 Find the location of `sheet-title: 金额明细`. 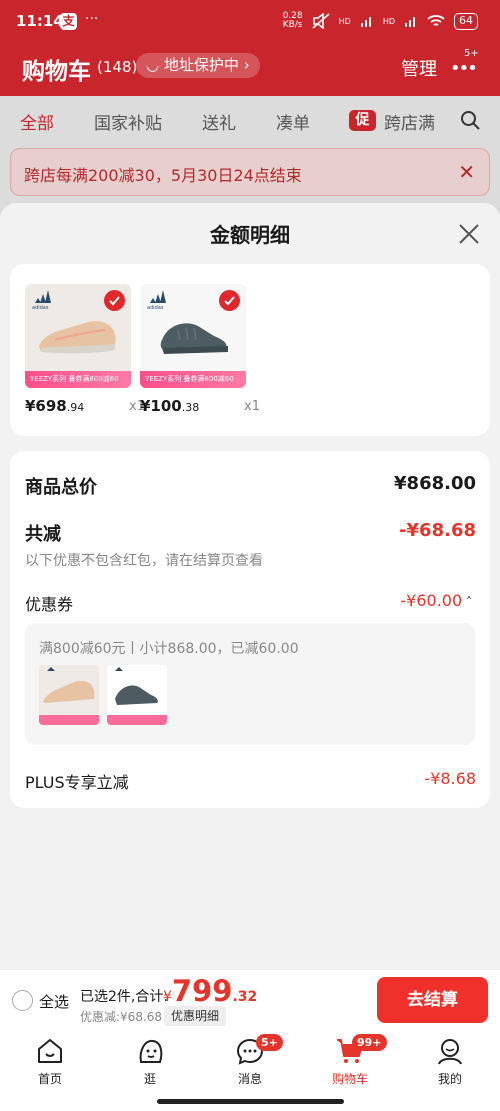

sheet-title: 金额明细 is located at coordinates (250, 235).